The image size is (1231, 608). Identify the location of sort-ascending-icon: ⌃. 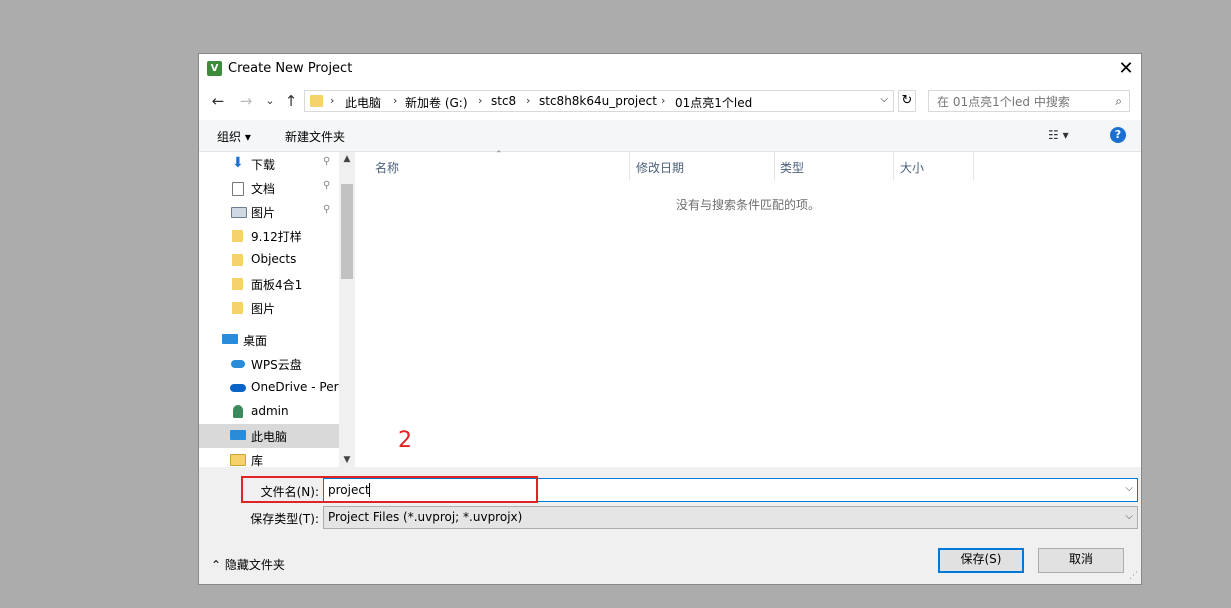
(499, 155).